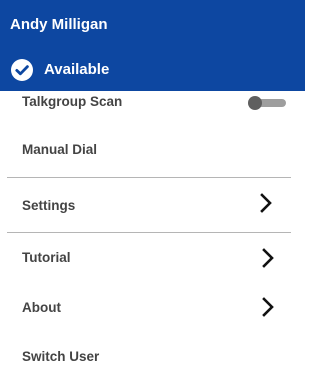 The width and height of the screenshot is (320, 383). What do you see at coordinates (72, 101) in the screenshot?
I see `menu-item-label: Talkgroup Scan` at bounding box center [72, 101].